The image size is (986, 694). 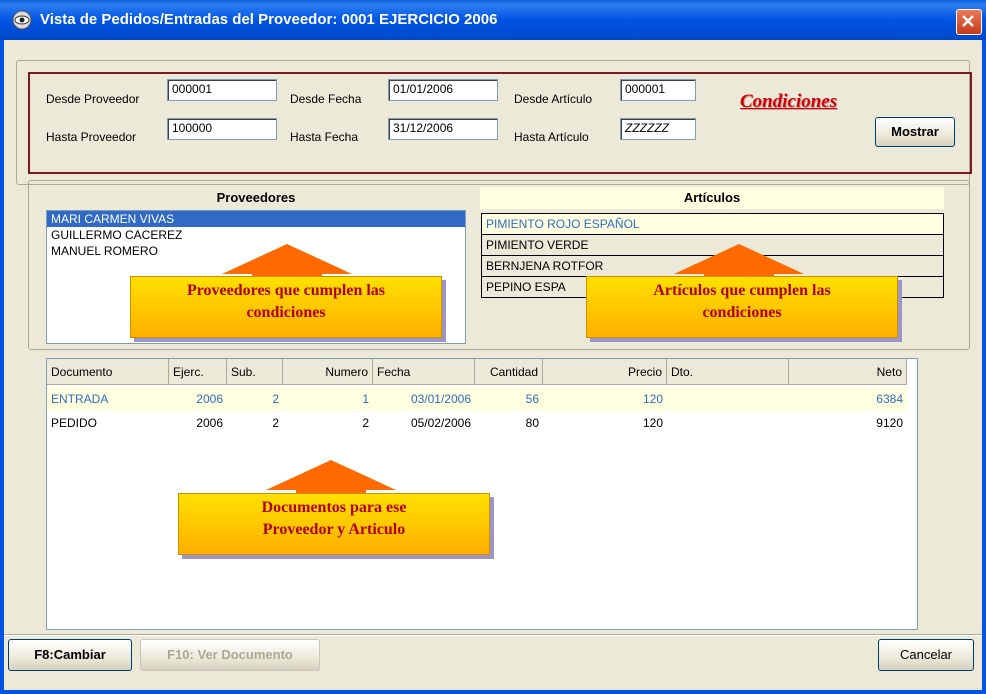 What do you see at coordinates (493, 635) in the screenshot?
I see `footer-divider` at bounding box center [493, 635].